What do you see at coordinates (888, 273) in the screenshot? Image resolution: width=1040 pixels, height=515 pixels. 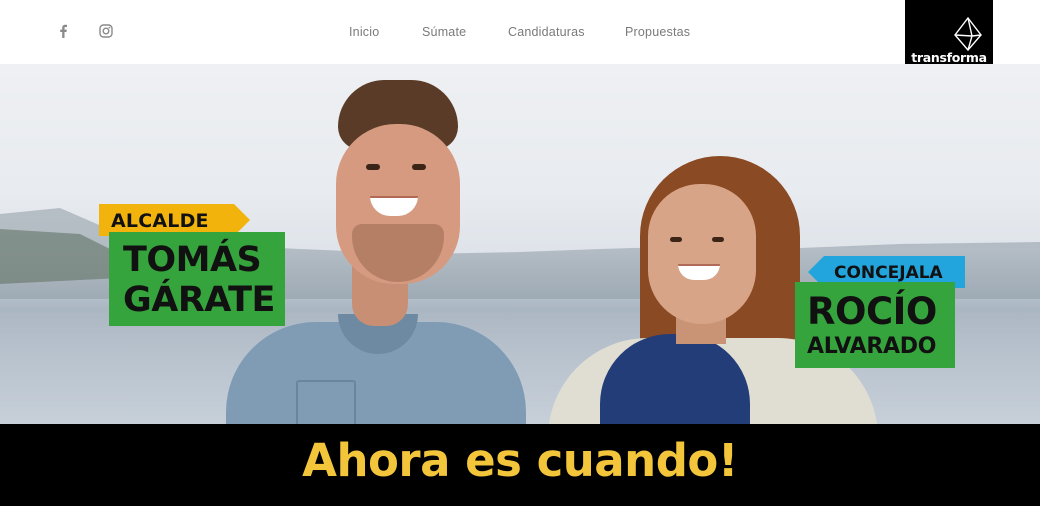 I see `role-concejala: CONCEJALA` at bounding box center [888, 273].